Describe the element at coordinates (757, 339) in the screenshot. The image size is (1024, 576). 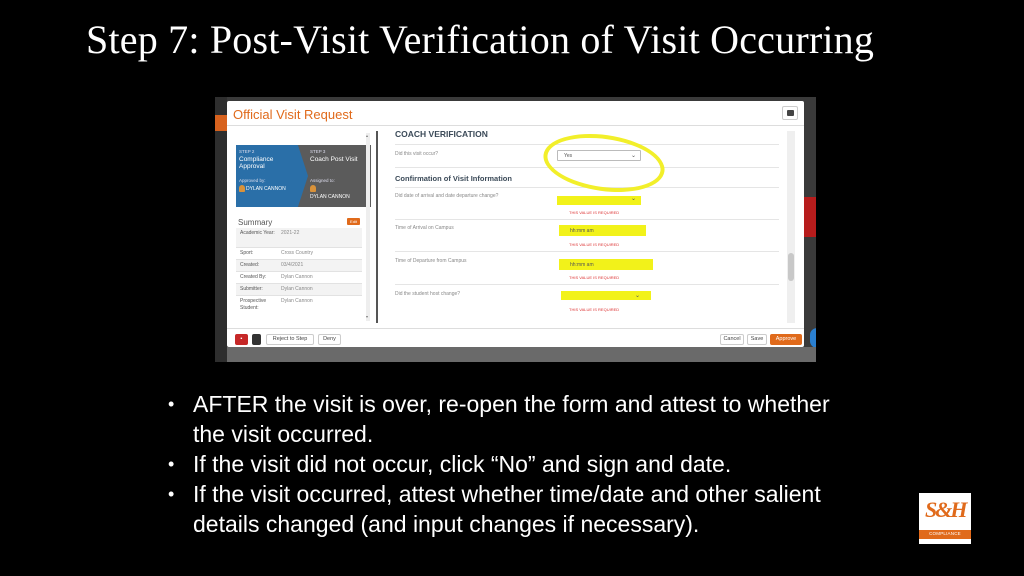
I see `save-button: Save` at that location.